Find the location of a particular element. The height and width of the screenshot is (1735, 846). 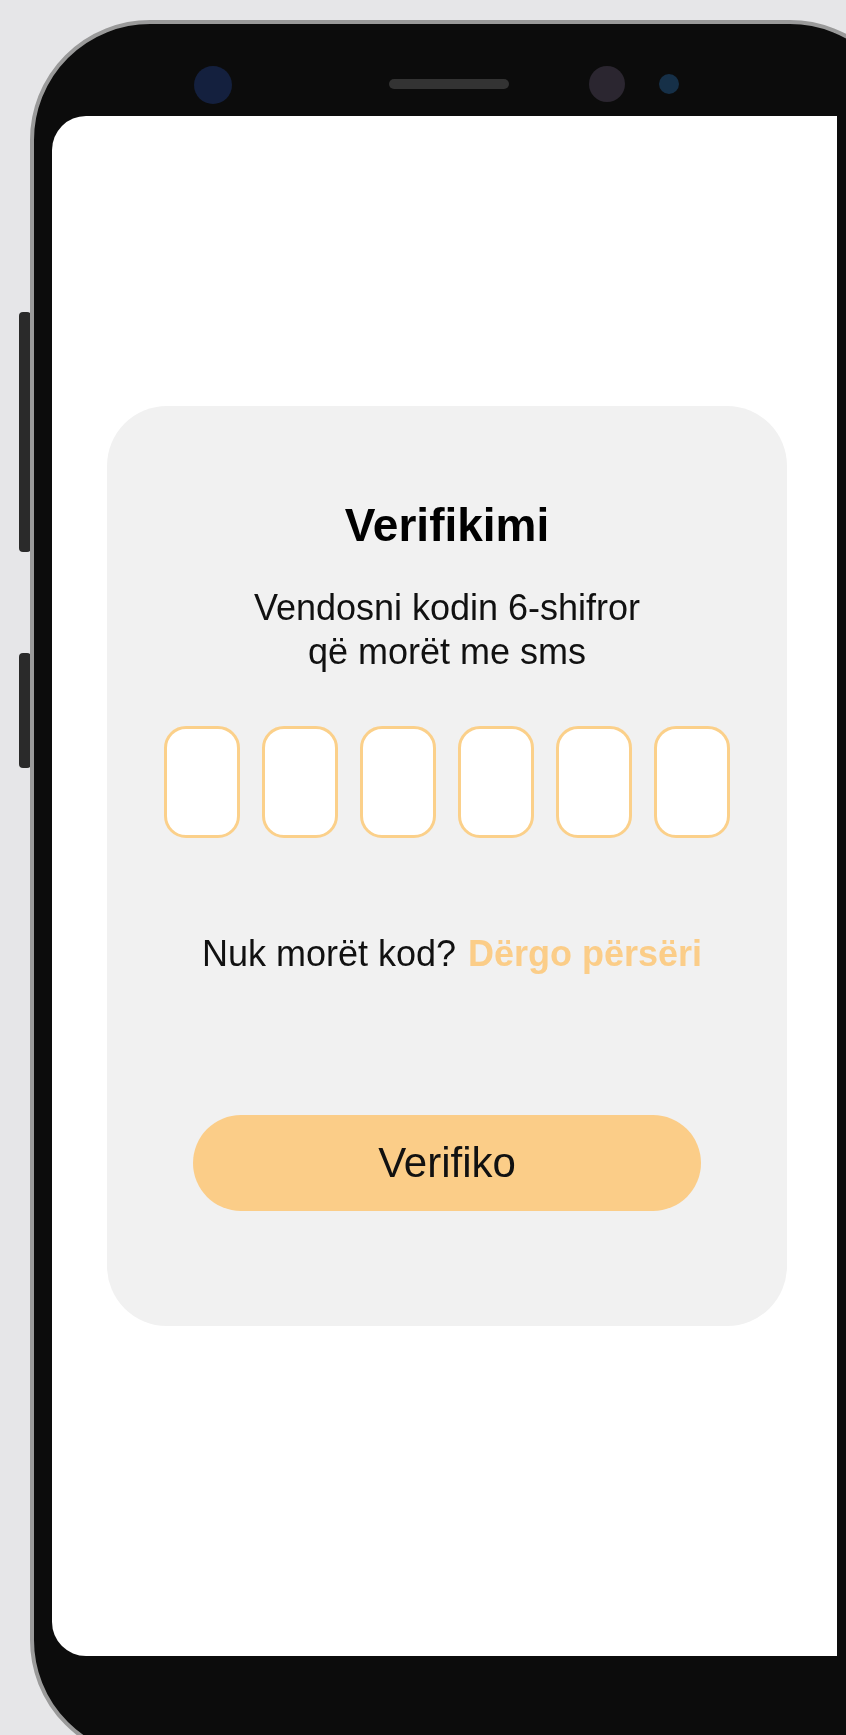

card-title: Verifikimi is located at coordinates (447, 525).